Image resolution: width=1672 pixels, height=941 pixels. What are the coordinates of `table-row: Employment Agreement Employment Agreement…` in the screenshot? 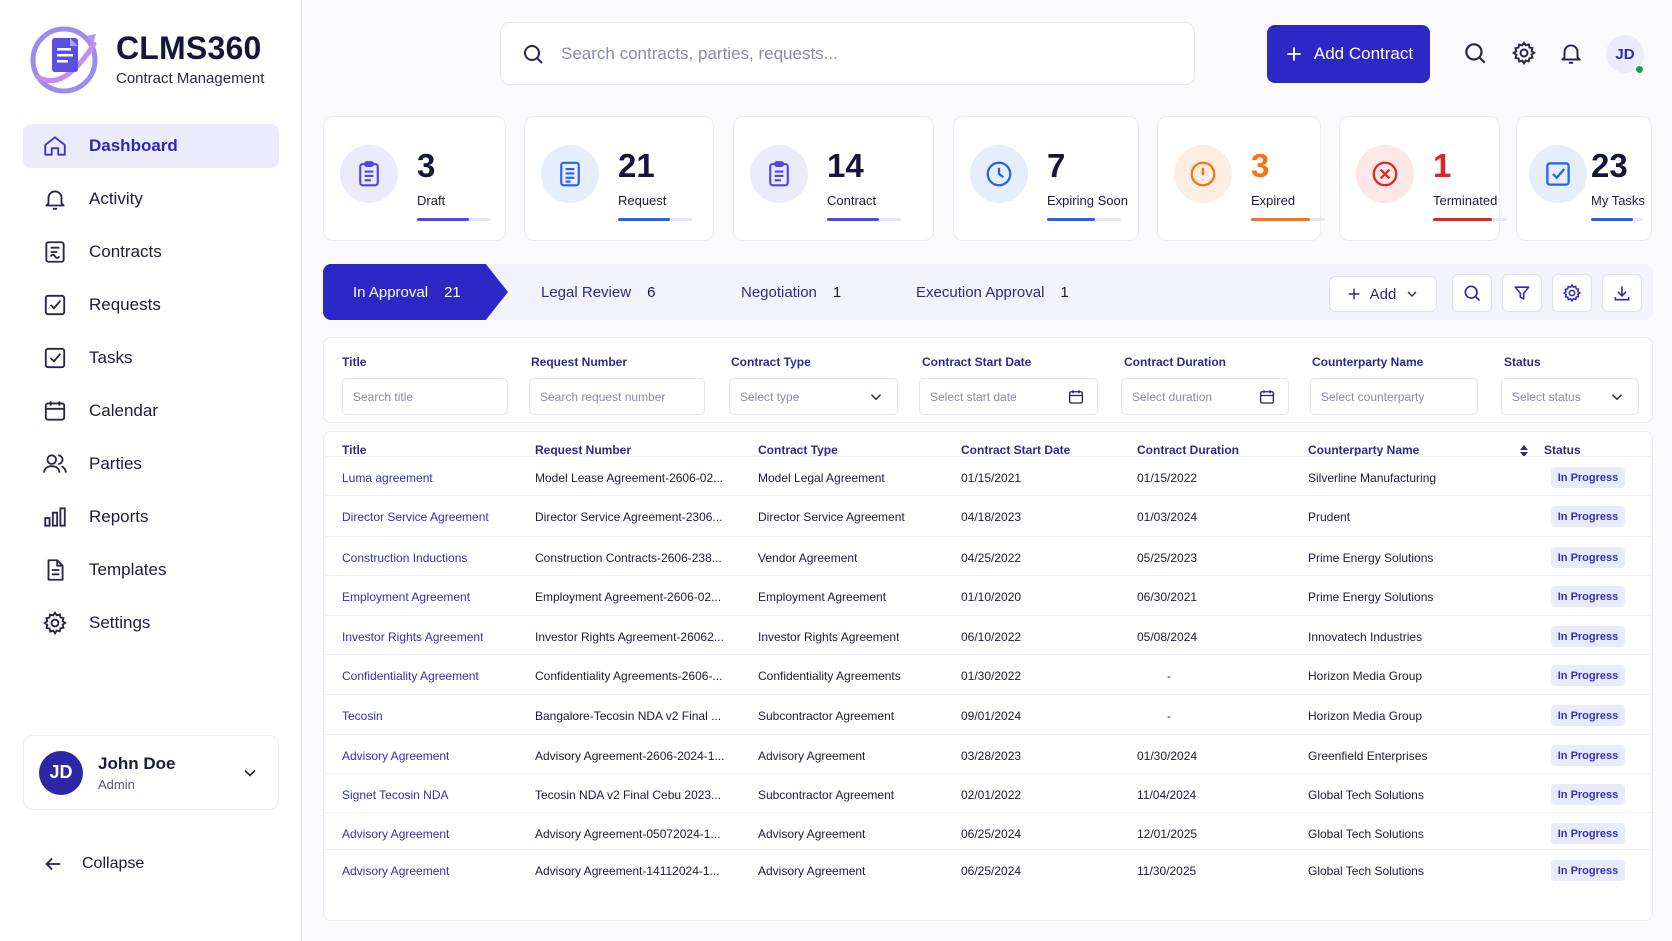 It's located at (989, 596).